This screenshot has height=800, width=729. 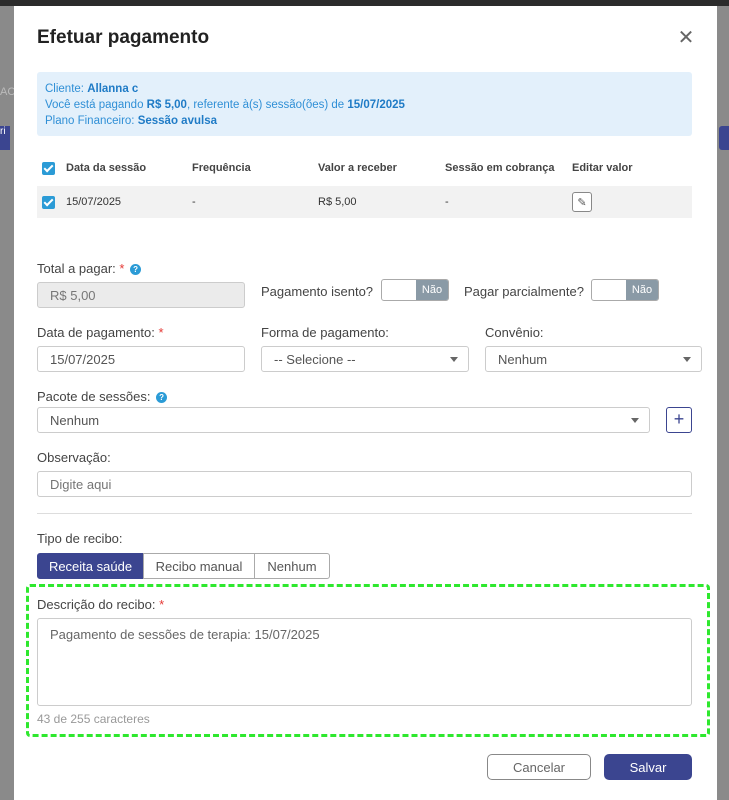 I want to click on add-package-button: +, so click(x=679, y=420).